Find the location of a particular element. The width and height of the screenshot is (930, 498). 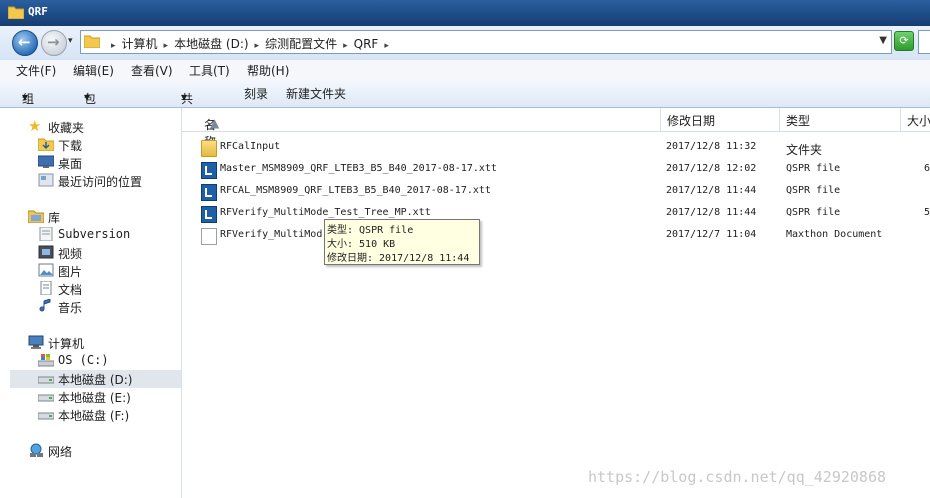

desktop-icon is located at coordinates (46, 161).